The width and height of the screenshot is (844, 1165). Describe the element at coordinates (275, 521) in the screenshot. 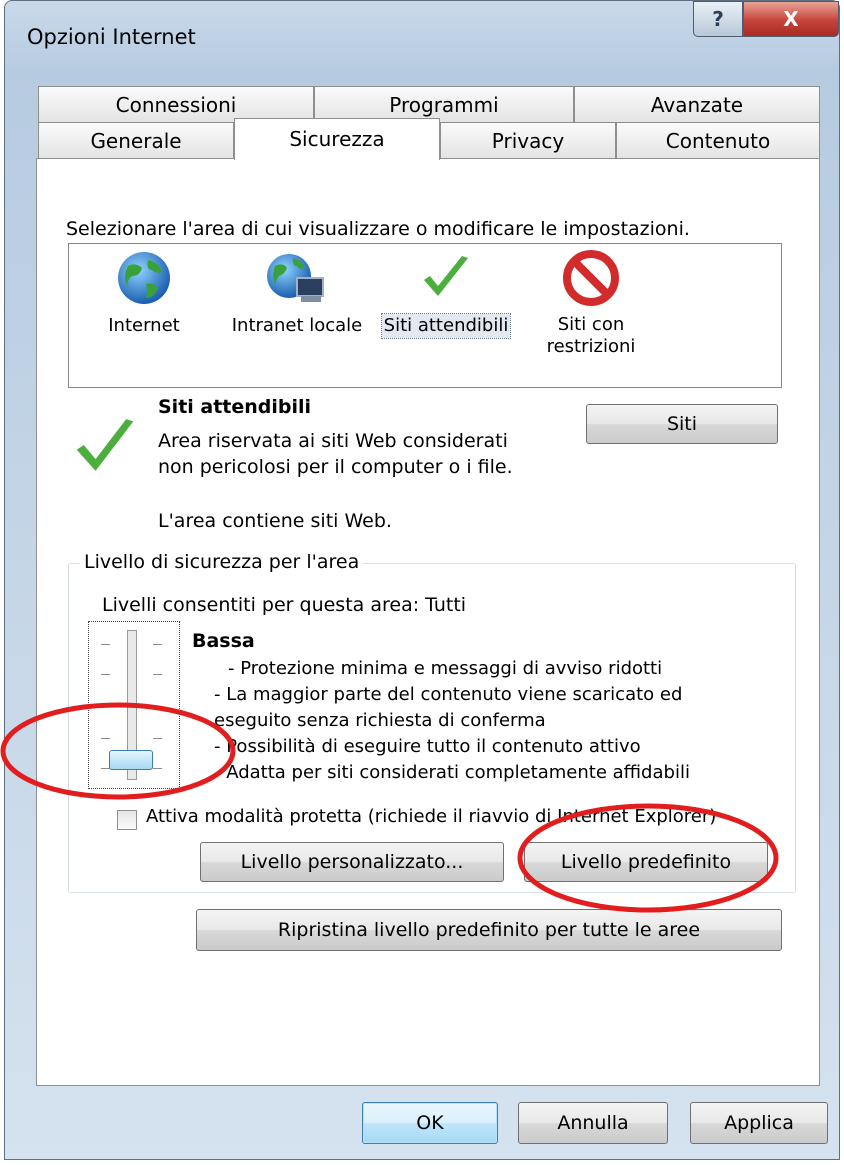

I see `selected-zone-contents: L'area contiene siti Web.` at that location.